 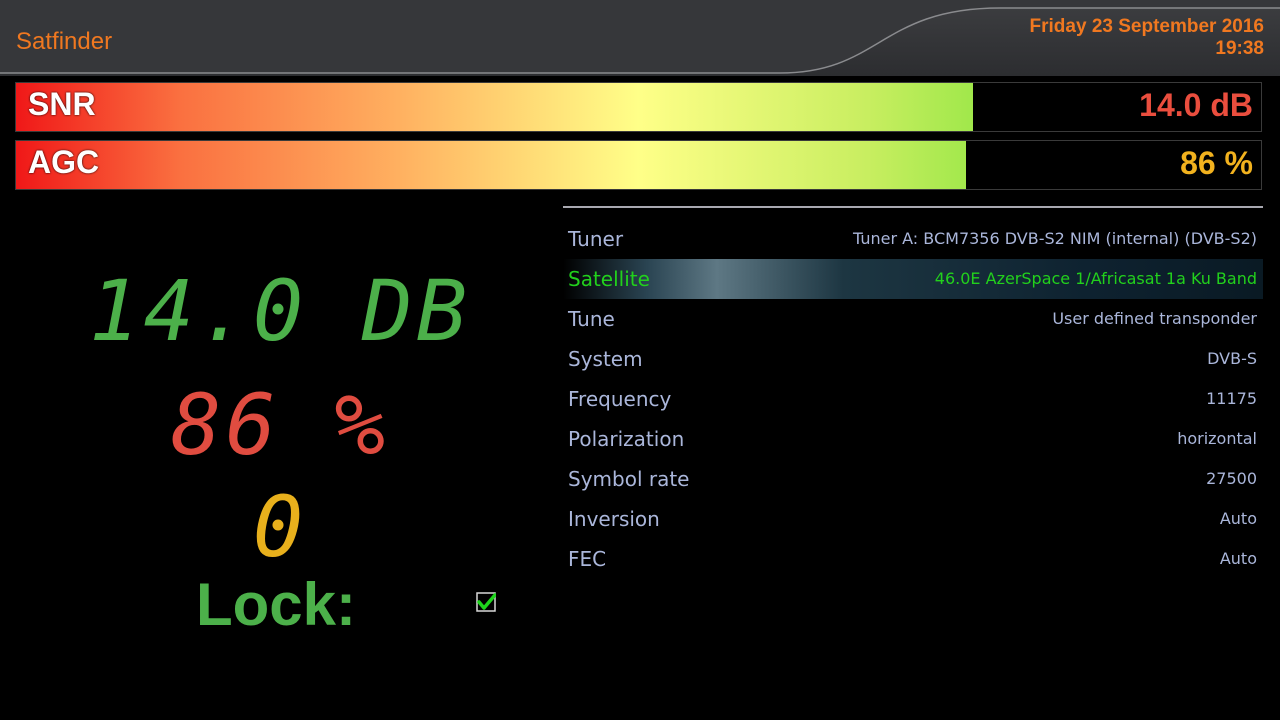 What do you see at coordinates (64, 41) in the screenshot?
I see `page-title: Satfinder` at bounding box center [64, 41].